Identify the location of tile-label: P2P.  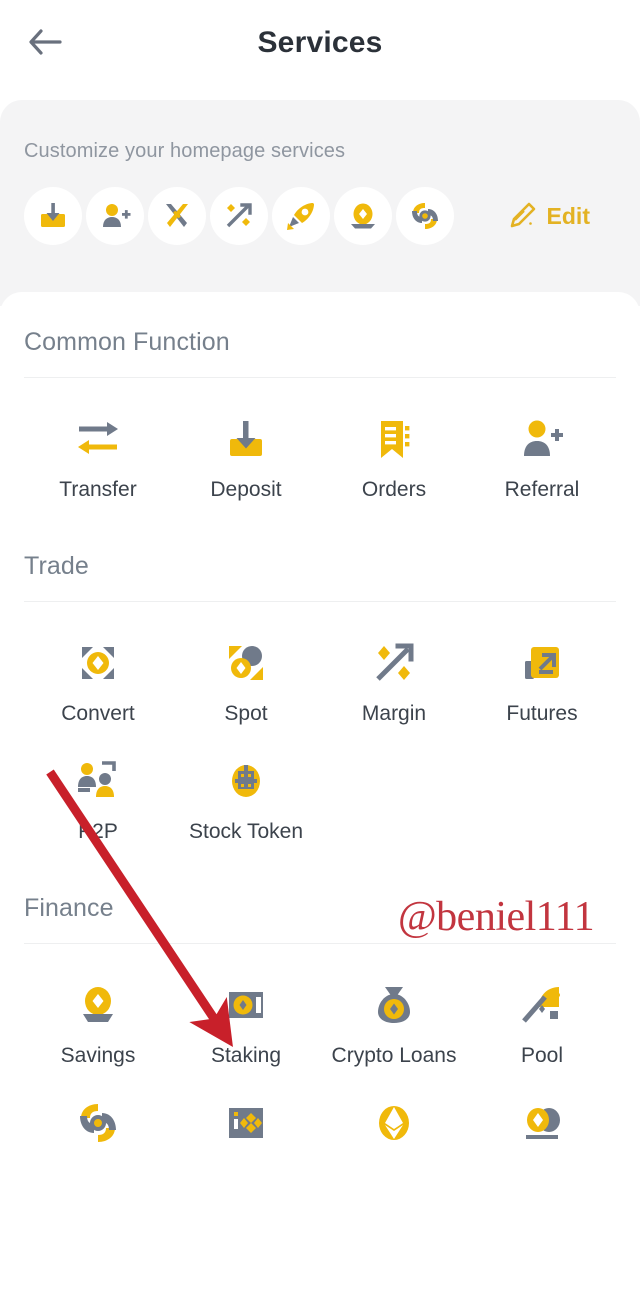
(98, 831).